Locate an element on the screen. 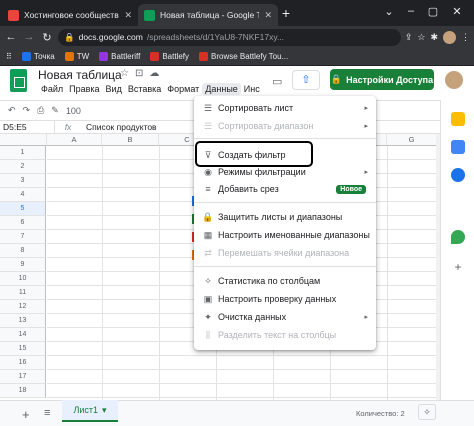 The height and width of the screenshot is (426, 474). name-box: D5:E5 is located at coordinates (27, 127).